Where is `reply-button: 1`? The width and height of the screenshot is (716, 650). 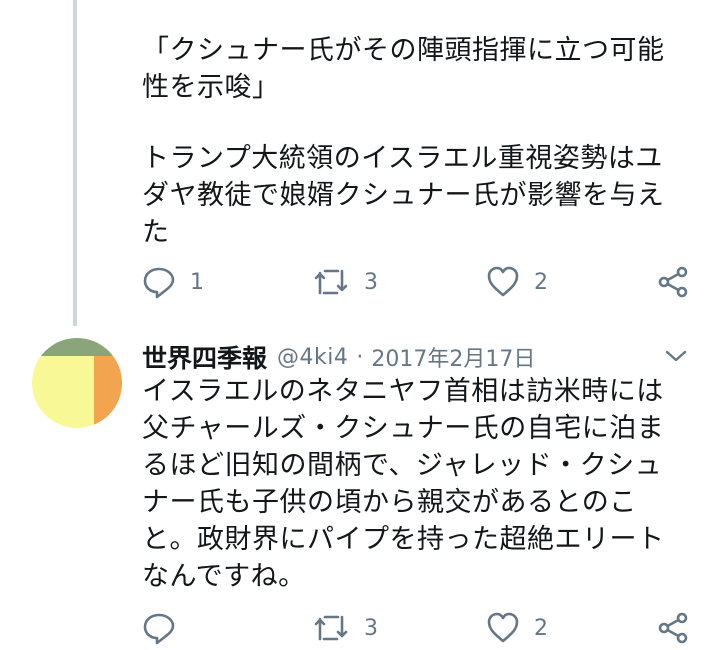 reply-button: 1 is located at coordinates (173, 282).